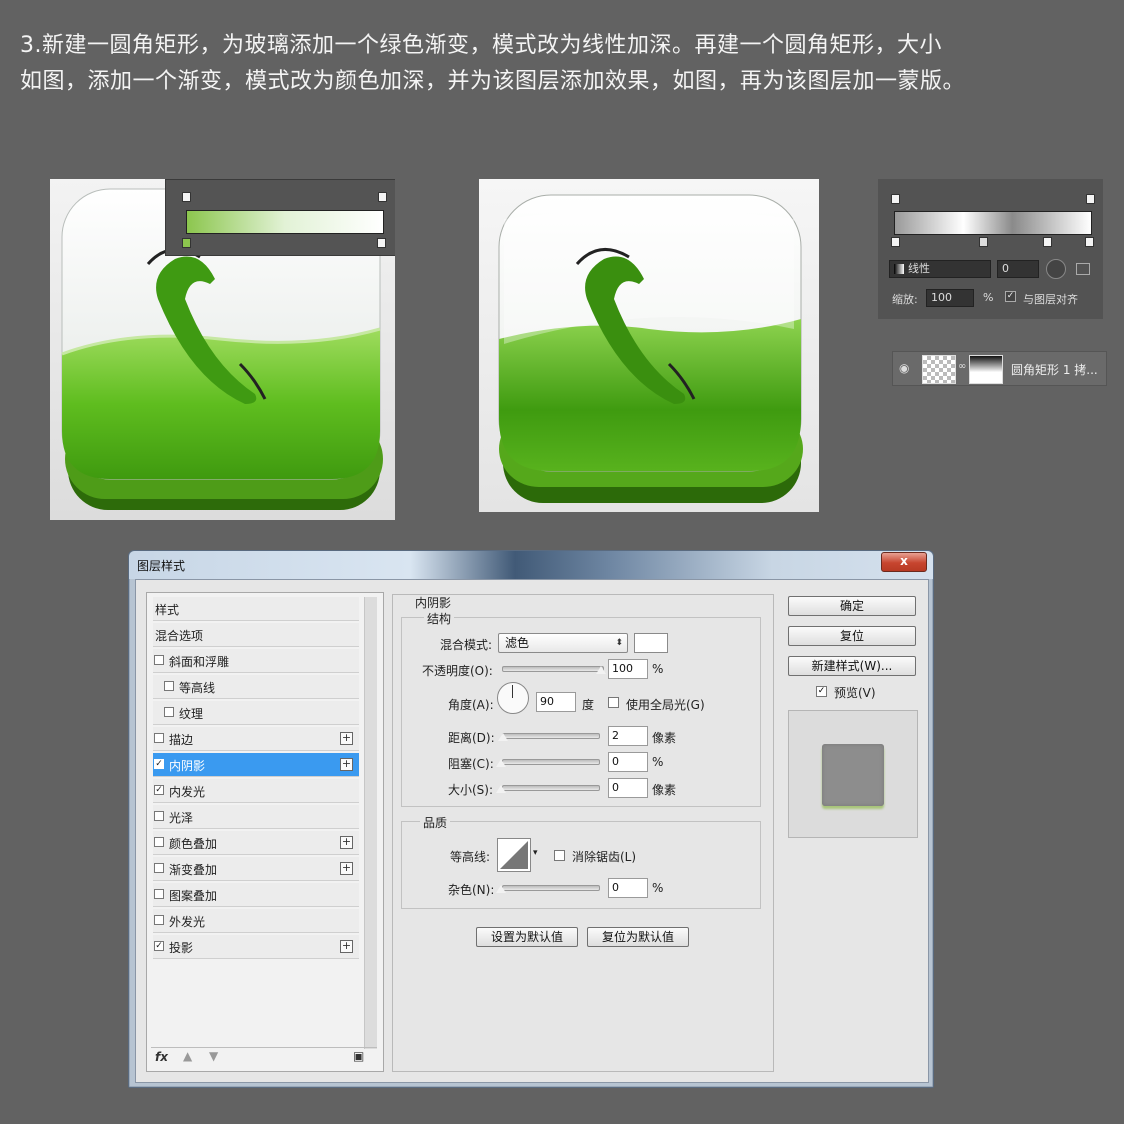  Describe the element at coordinates (559, 855) in the screenshot. I see `antialias-checkbox` at that location.